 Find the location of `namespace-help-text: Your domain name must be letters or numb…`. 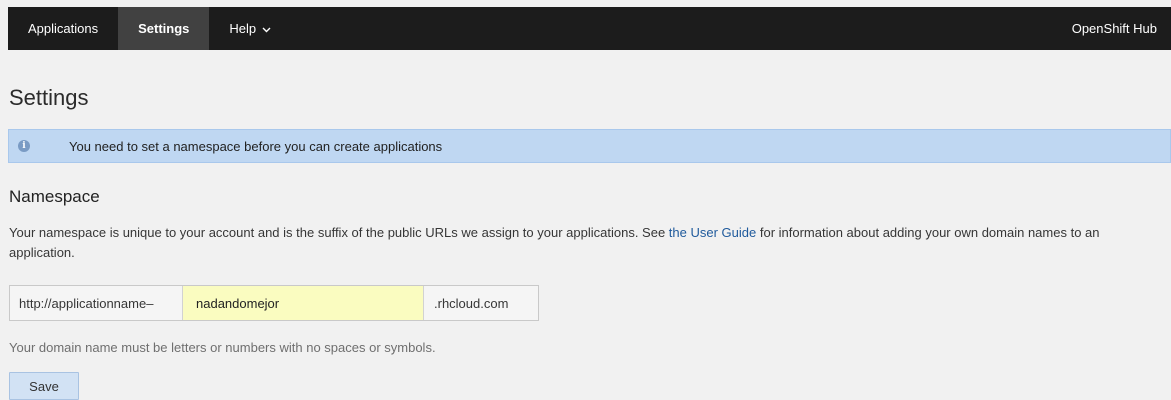

namespace-help-text: Your domain name must be letters or numb… is located at coordinates (222, 347).